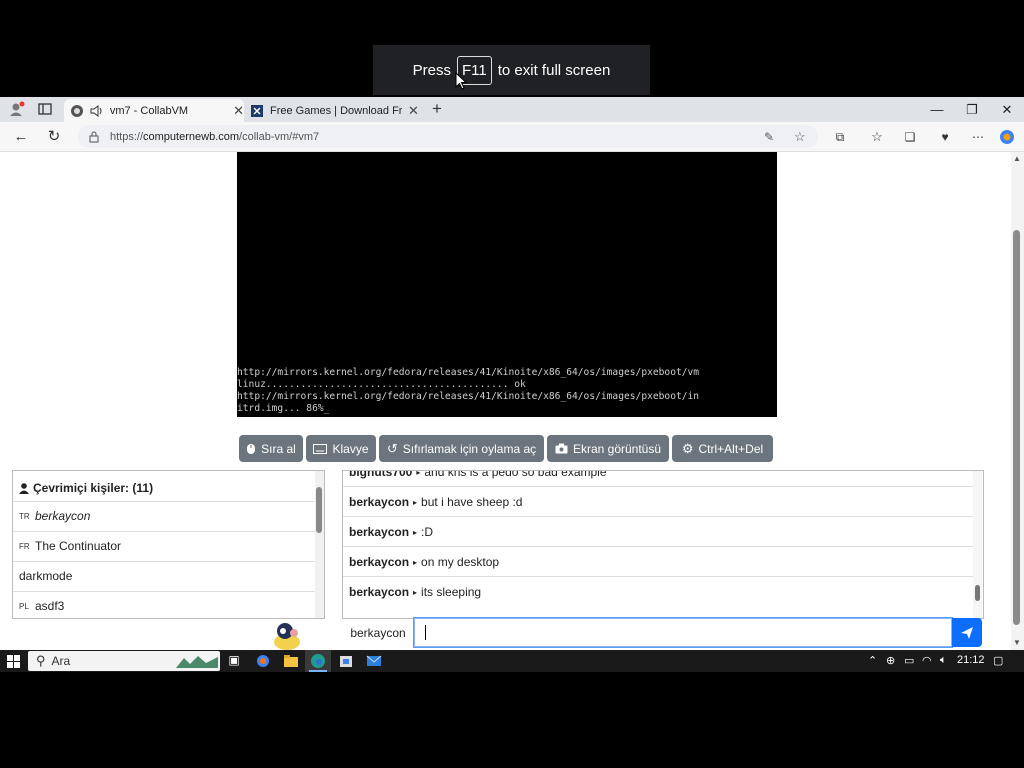  I want to click on chat-message: berkaycon ▸ on my desktop, so click(424, 562).